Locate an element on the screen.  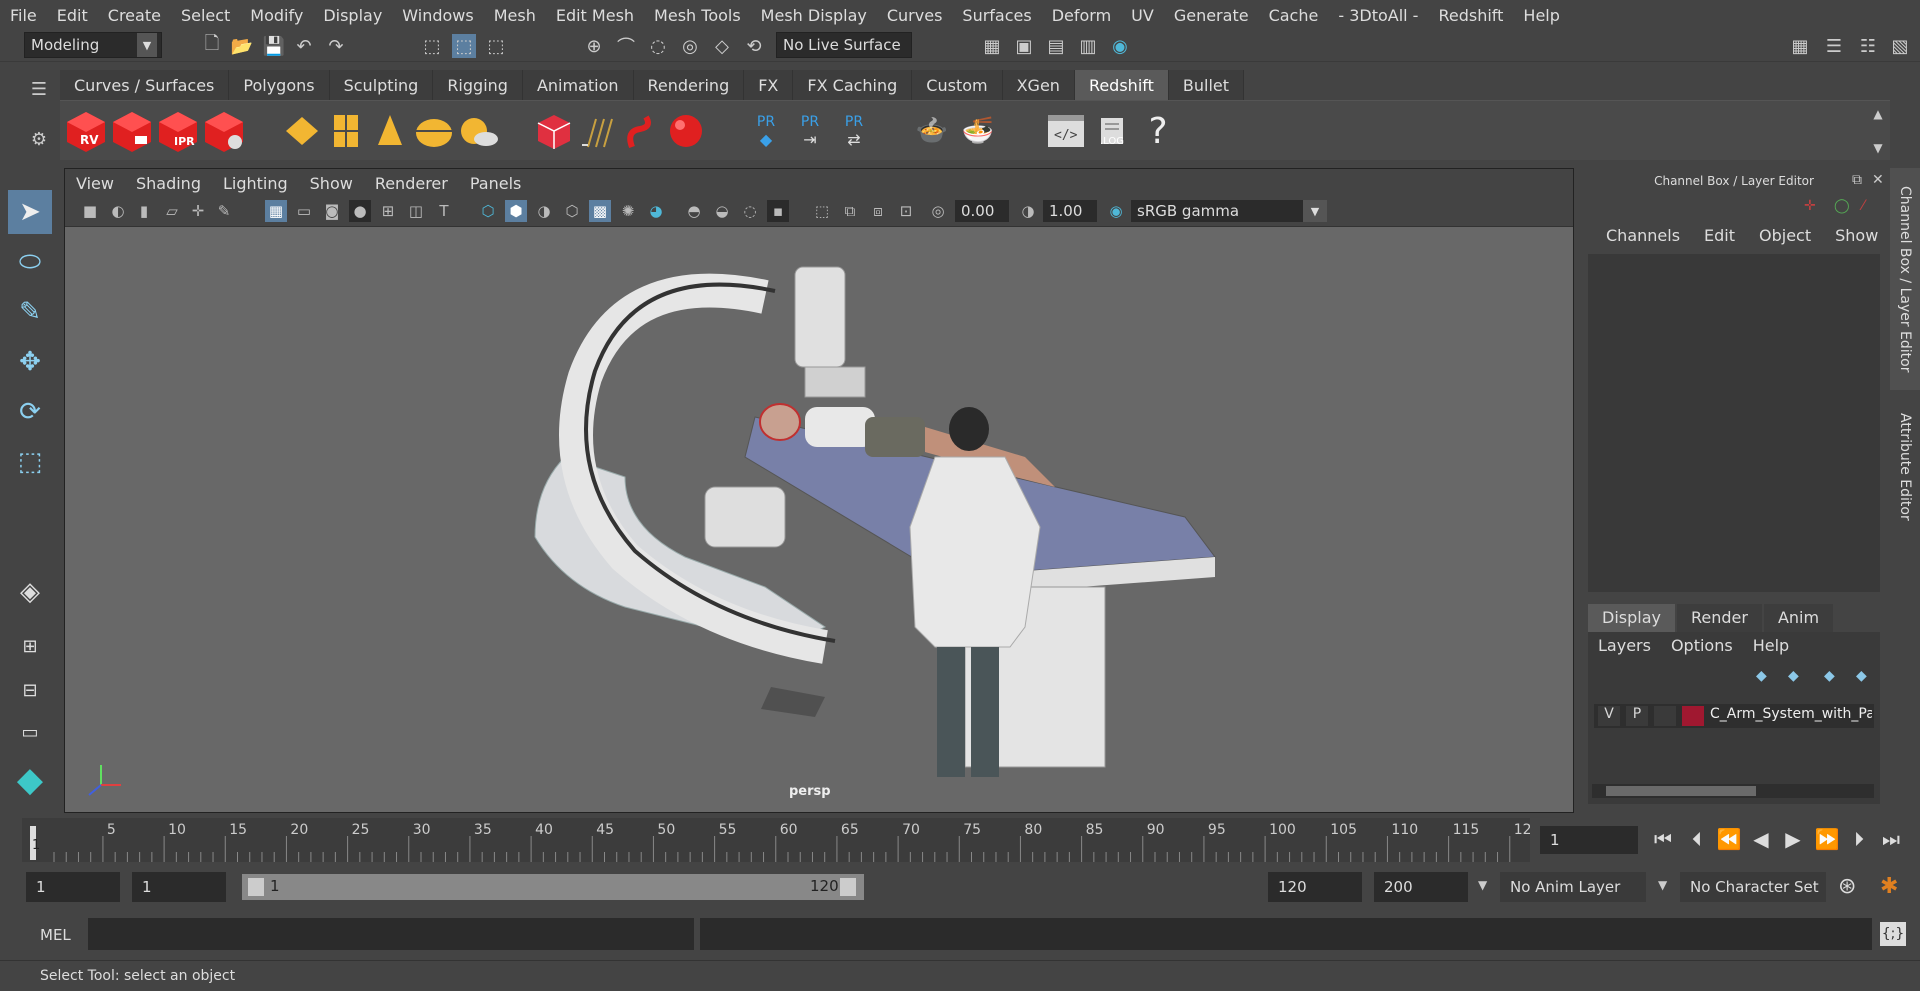
move-layer-up-icon: ◆ is located at coordinates (1829, 676).